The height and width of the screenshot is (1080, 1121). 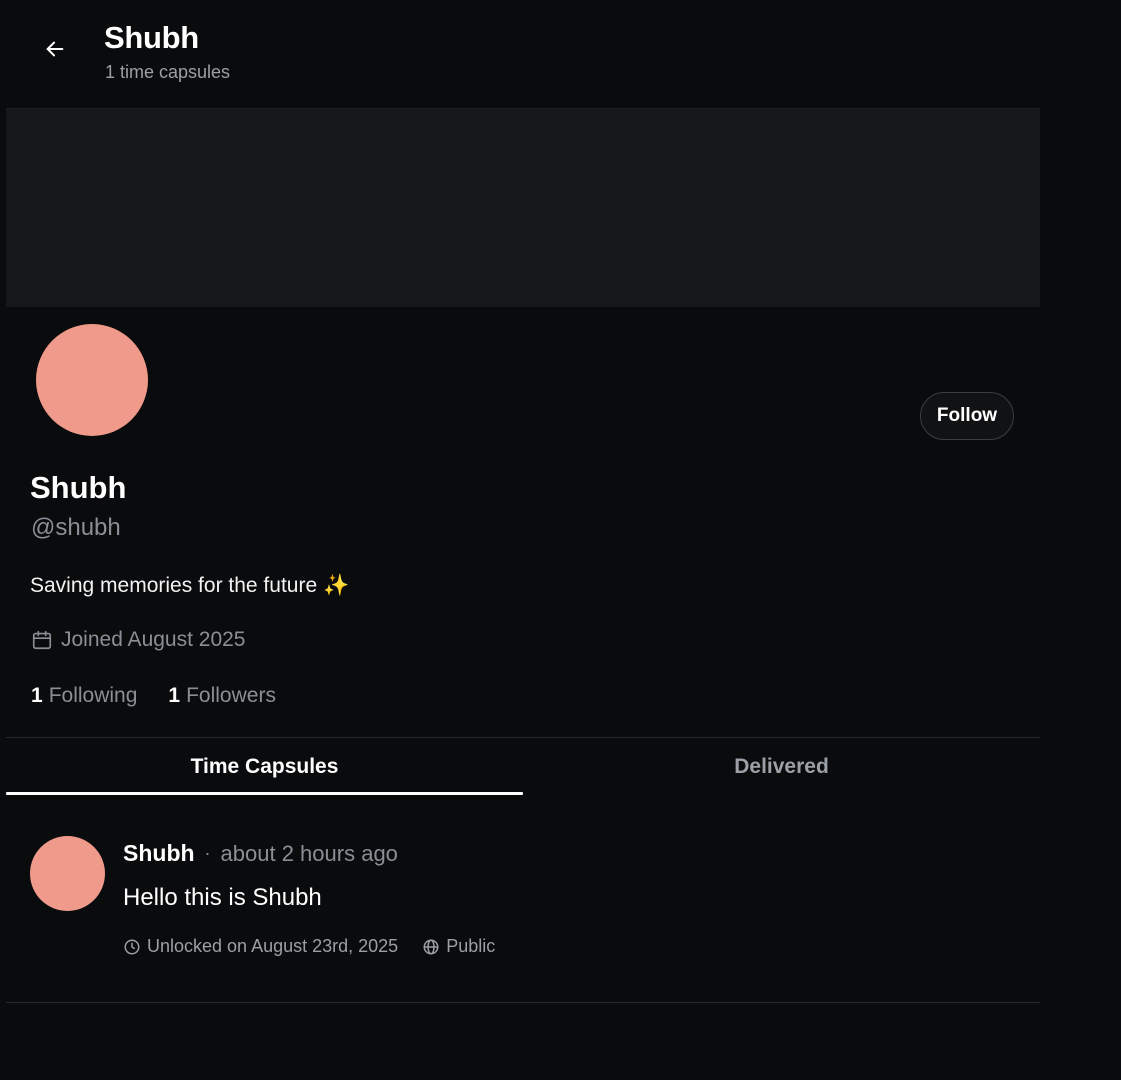 I want to click on visibility-text: Public, so click(x=471, y=946).